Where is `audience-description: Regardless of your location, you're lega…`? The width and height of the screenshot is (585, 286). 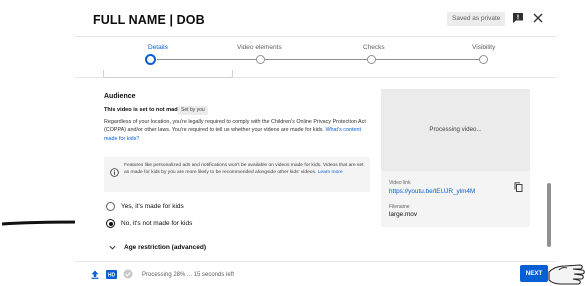
audience-description: Regardless of your location, you're lega… is located at coordinates (239, 130).